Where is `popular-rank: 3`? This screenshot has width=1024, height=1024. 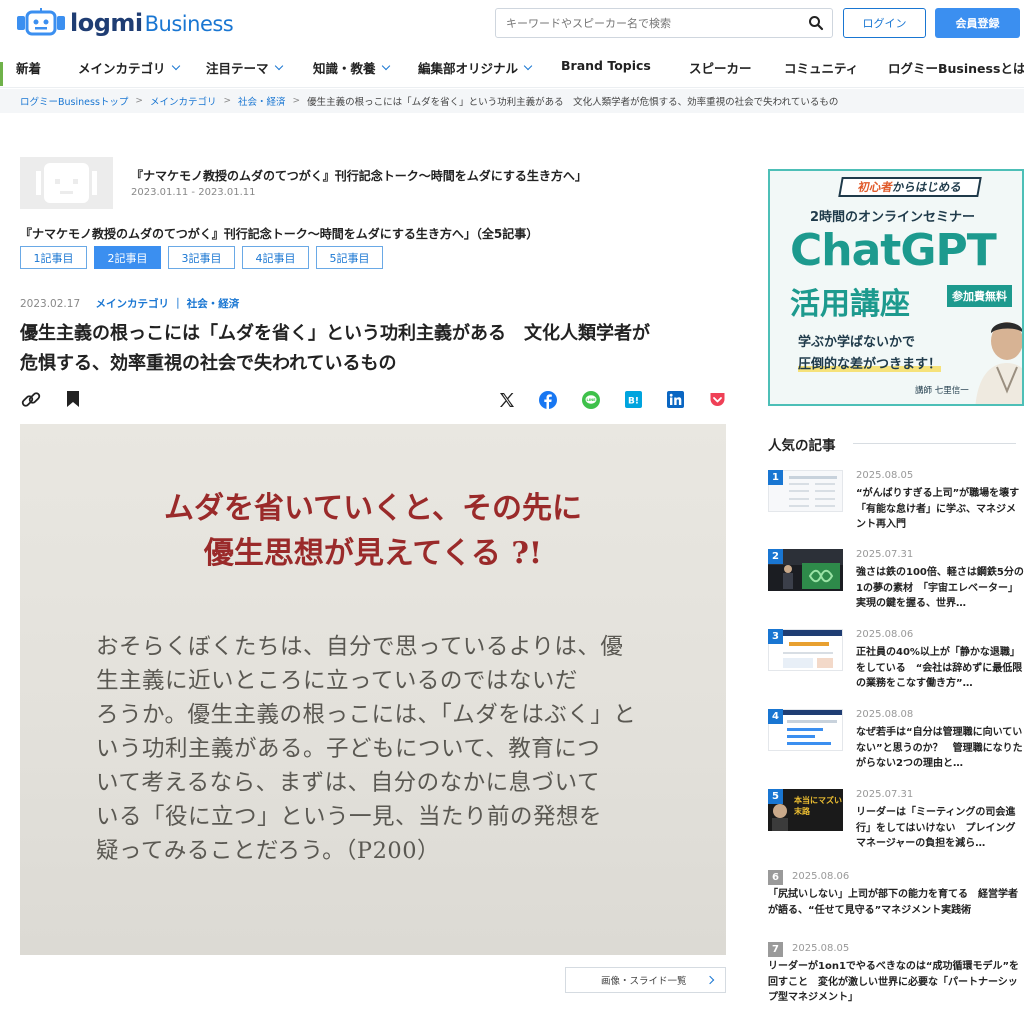 popular-rank: 3 is located at coordinates (775, 636).